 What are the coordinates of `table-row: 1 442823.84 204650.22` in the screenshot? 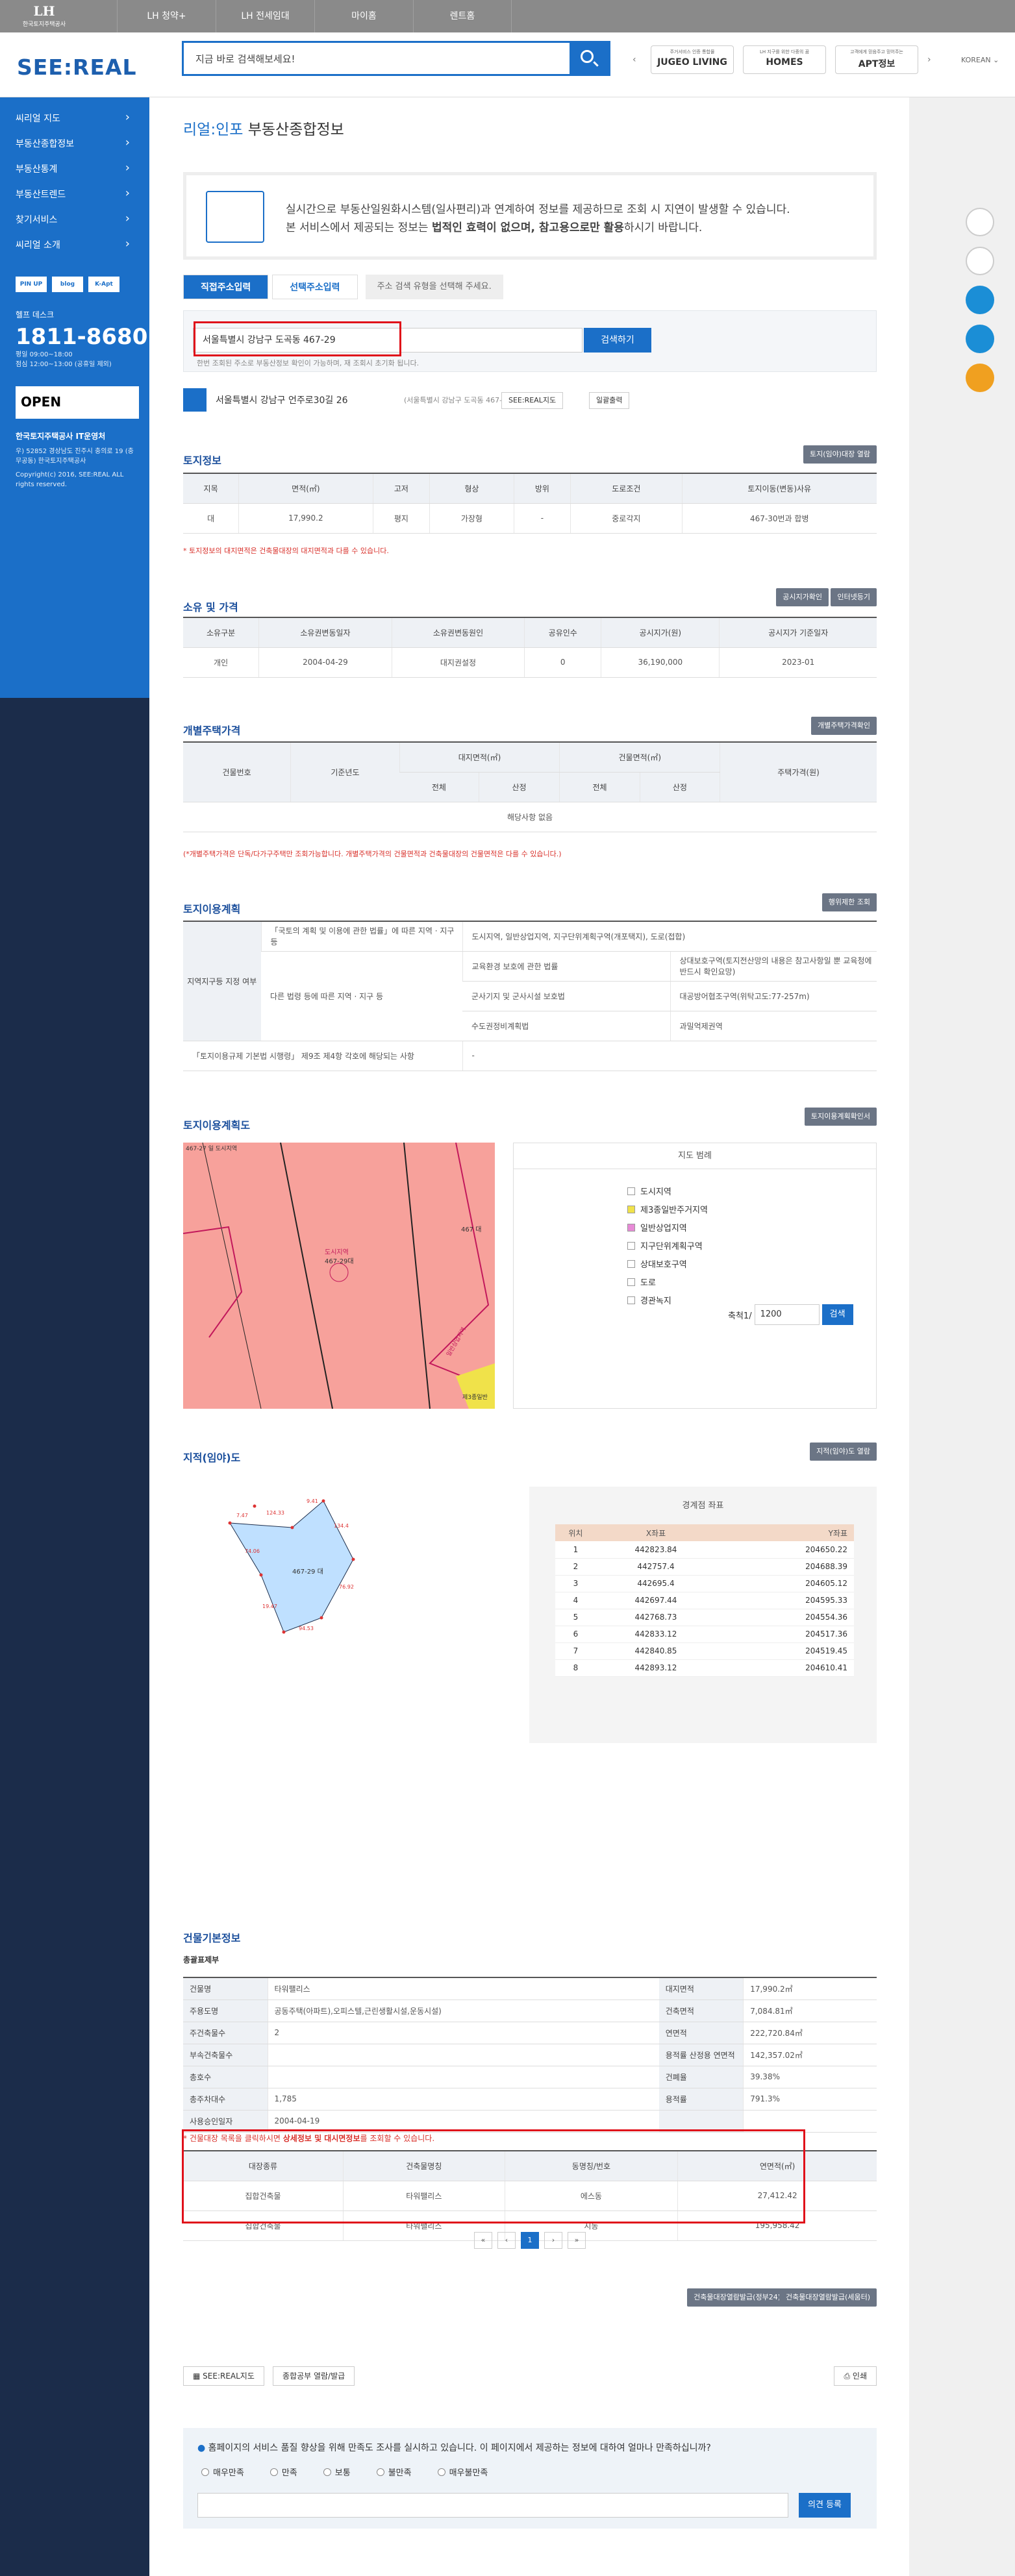 It's located at (705, 1550).